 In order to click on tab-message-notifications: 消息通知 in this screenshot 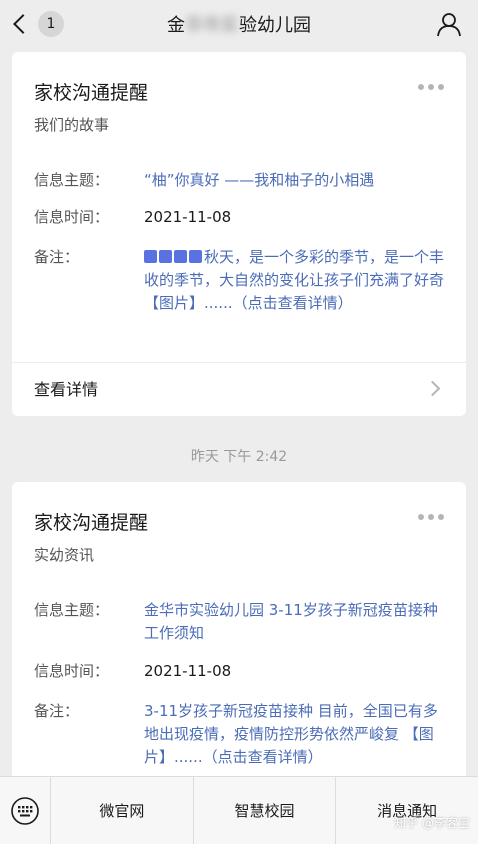, I will do `click(407, 810)`.